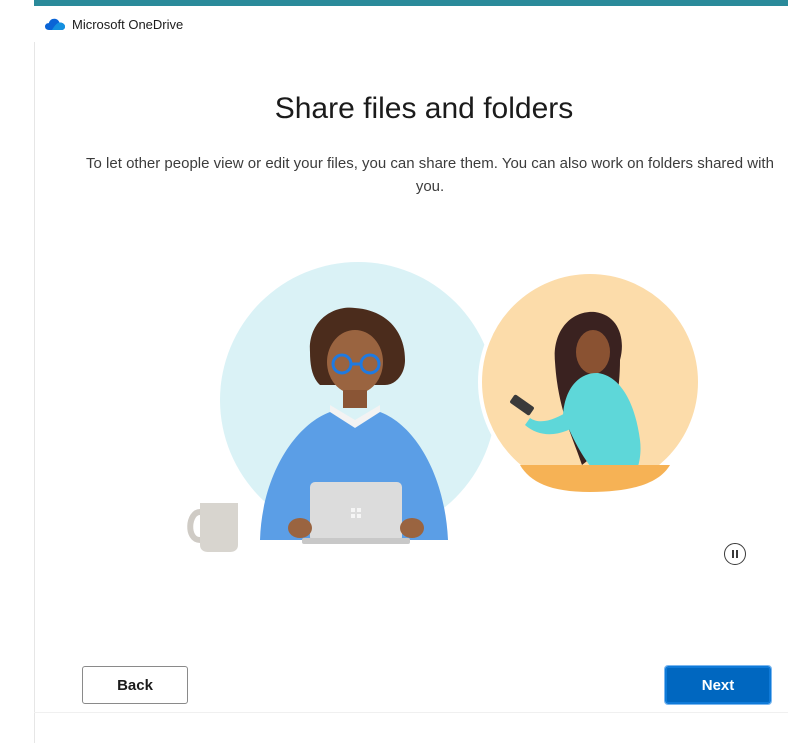  Describe the element at coordinates (424, 108) in the screenshot. I see `page-heading: Share files and folders` at that location.